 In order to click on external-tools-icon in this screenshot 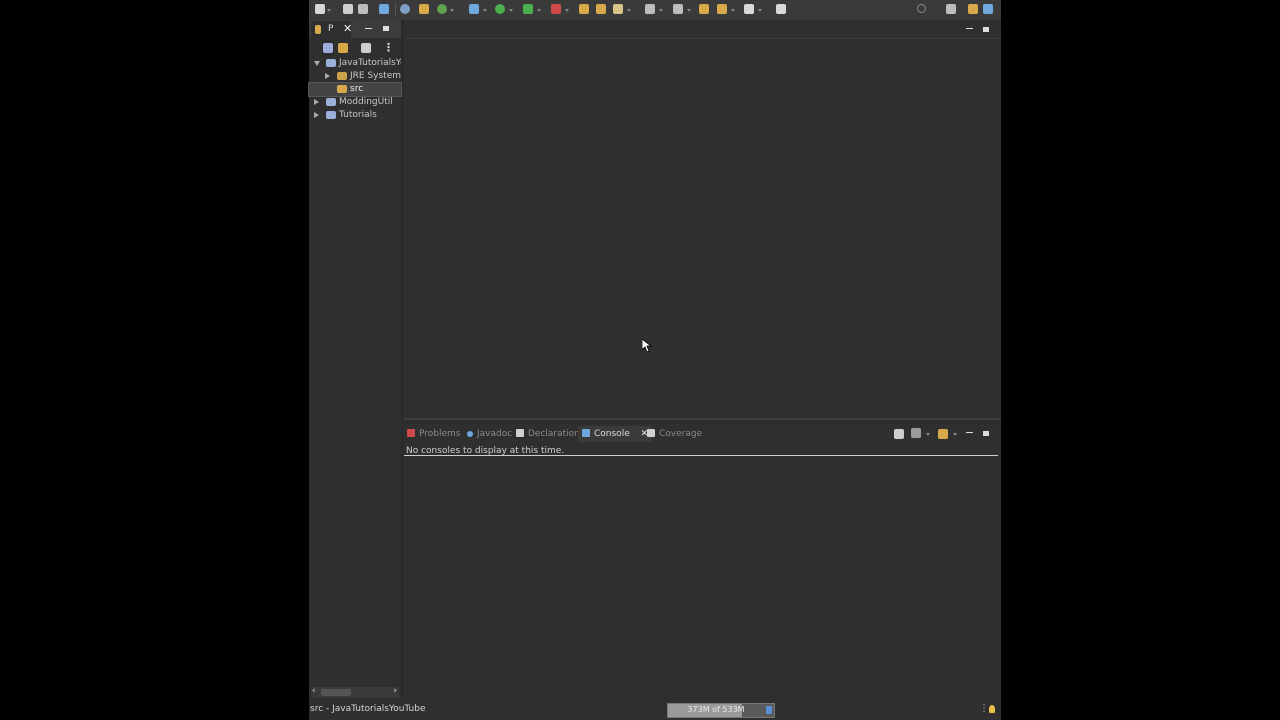, I will do `click(556, 9)`.